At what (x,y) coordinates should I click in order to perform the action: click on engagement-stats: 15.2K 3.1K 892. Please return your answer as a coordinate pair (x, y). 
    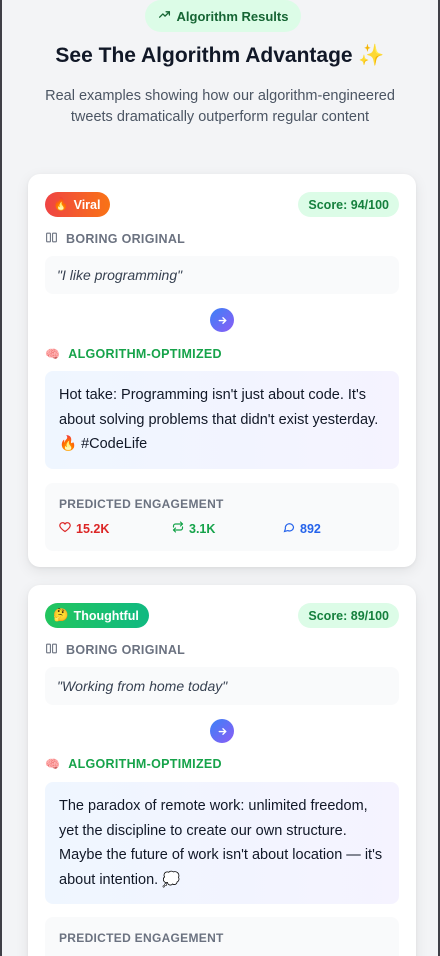
    Looking at the image, I should click on (222, 528).